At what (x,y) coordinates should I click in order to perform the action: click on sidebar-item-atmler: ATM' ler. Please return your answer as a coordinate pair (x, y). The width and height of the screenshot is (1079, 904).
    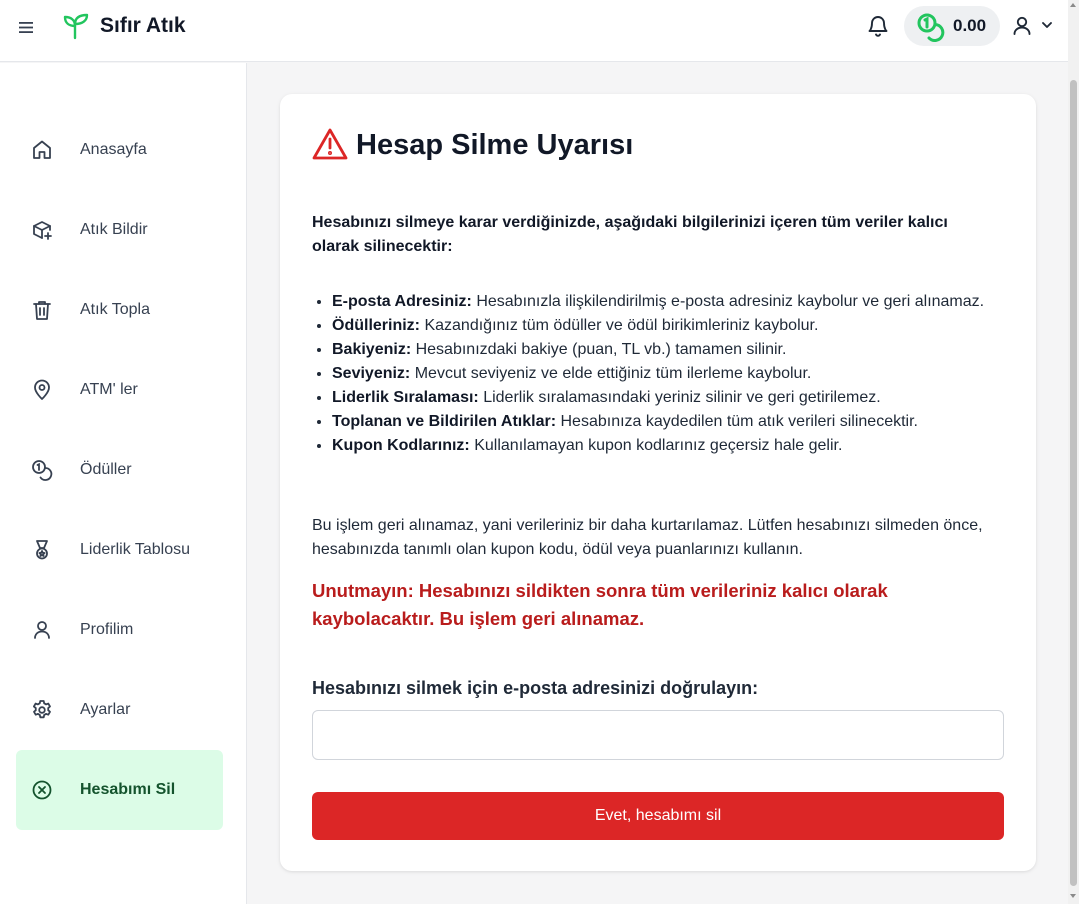
    Looking at the image, I should click on (119, 390).